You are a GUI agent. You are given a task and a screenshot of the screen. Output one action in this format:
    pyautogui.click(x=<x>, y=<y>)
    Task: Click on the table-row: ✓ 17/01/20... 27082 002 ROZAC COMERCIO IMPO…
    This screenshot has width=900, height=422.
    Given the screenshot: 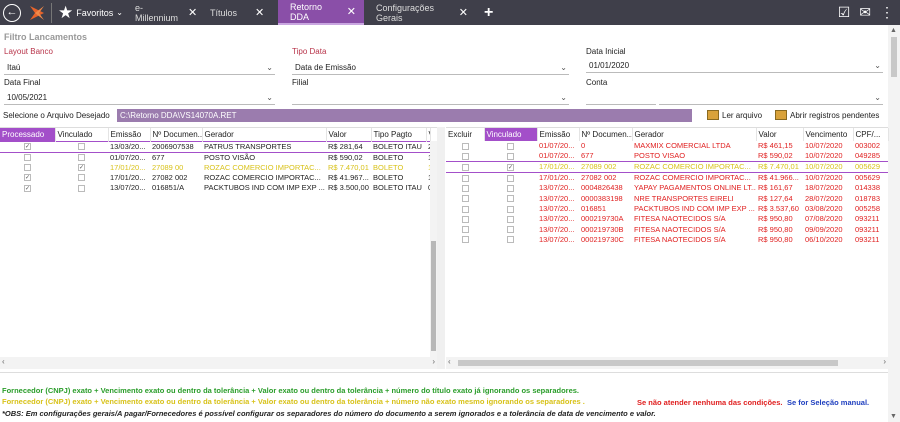 What is the action you would take?
    pyautogui.click(x=215, y=178)
    